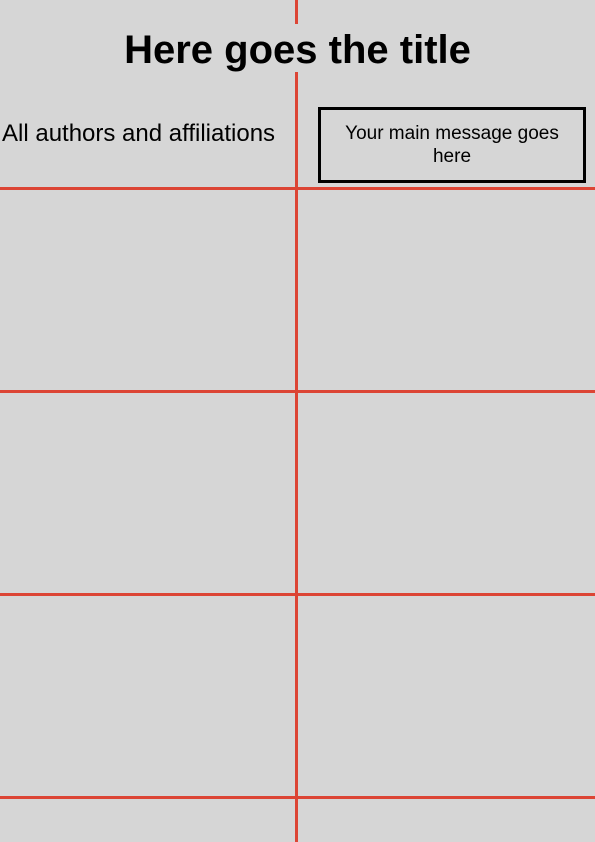 This screenshot has height=842, width=595. What do you see at coordinates (296, 12) in the screenshot?
I see `vertical-guide-line-top` at bounding box center [296, 12].